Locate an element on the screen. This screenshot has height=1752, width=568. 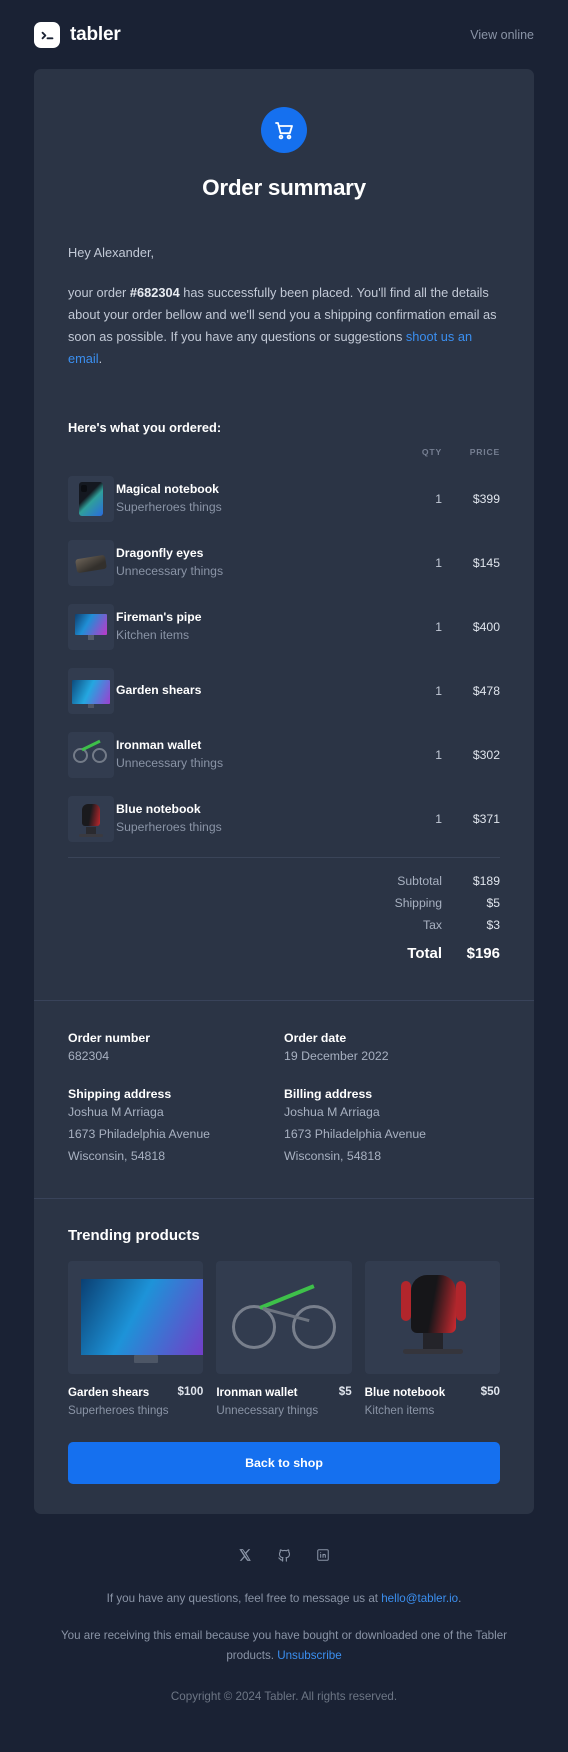
table-row: Ironman wallet Unnecessary things 1 $302 is located at coordinates (284, 755).